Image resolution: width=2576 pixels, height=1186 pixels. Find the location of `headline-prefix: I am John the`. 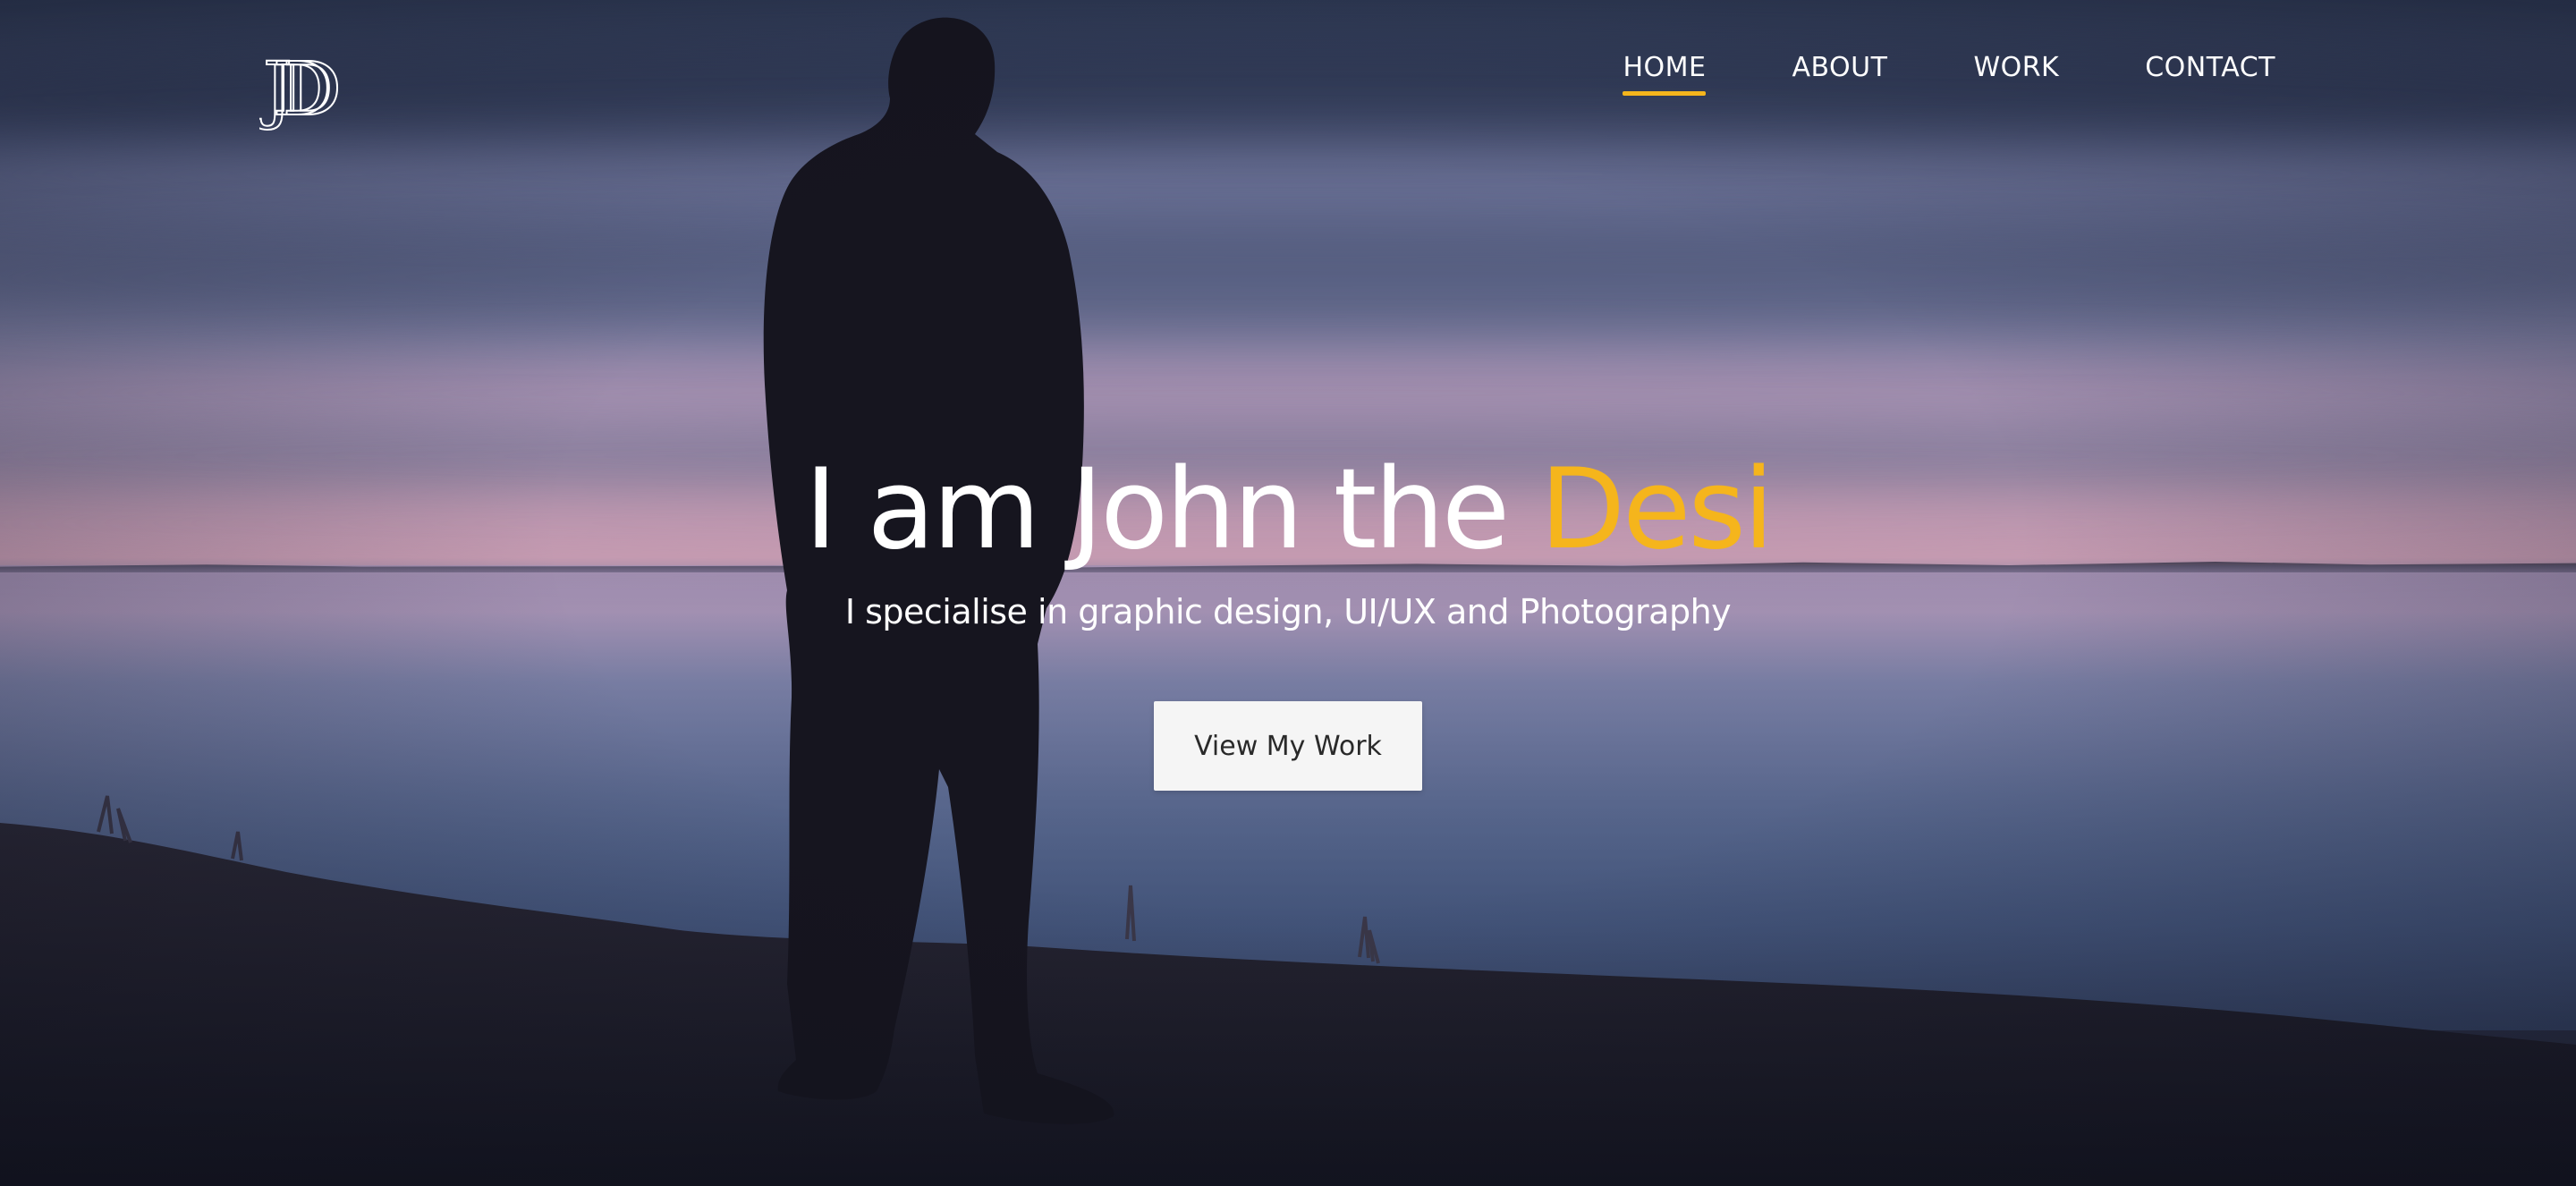

headline-prefix: I am John the is located at coordinates (1172, 509).